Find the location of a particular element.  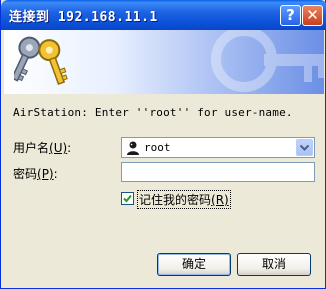

remember-password-checkbox is located at coordinates (127, 198).